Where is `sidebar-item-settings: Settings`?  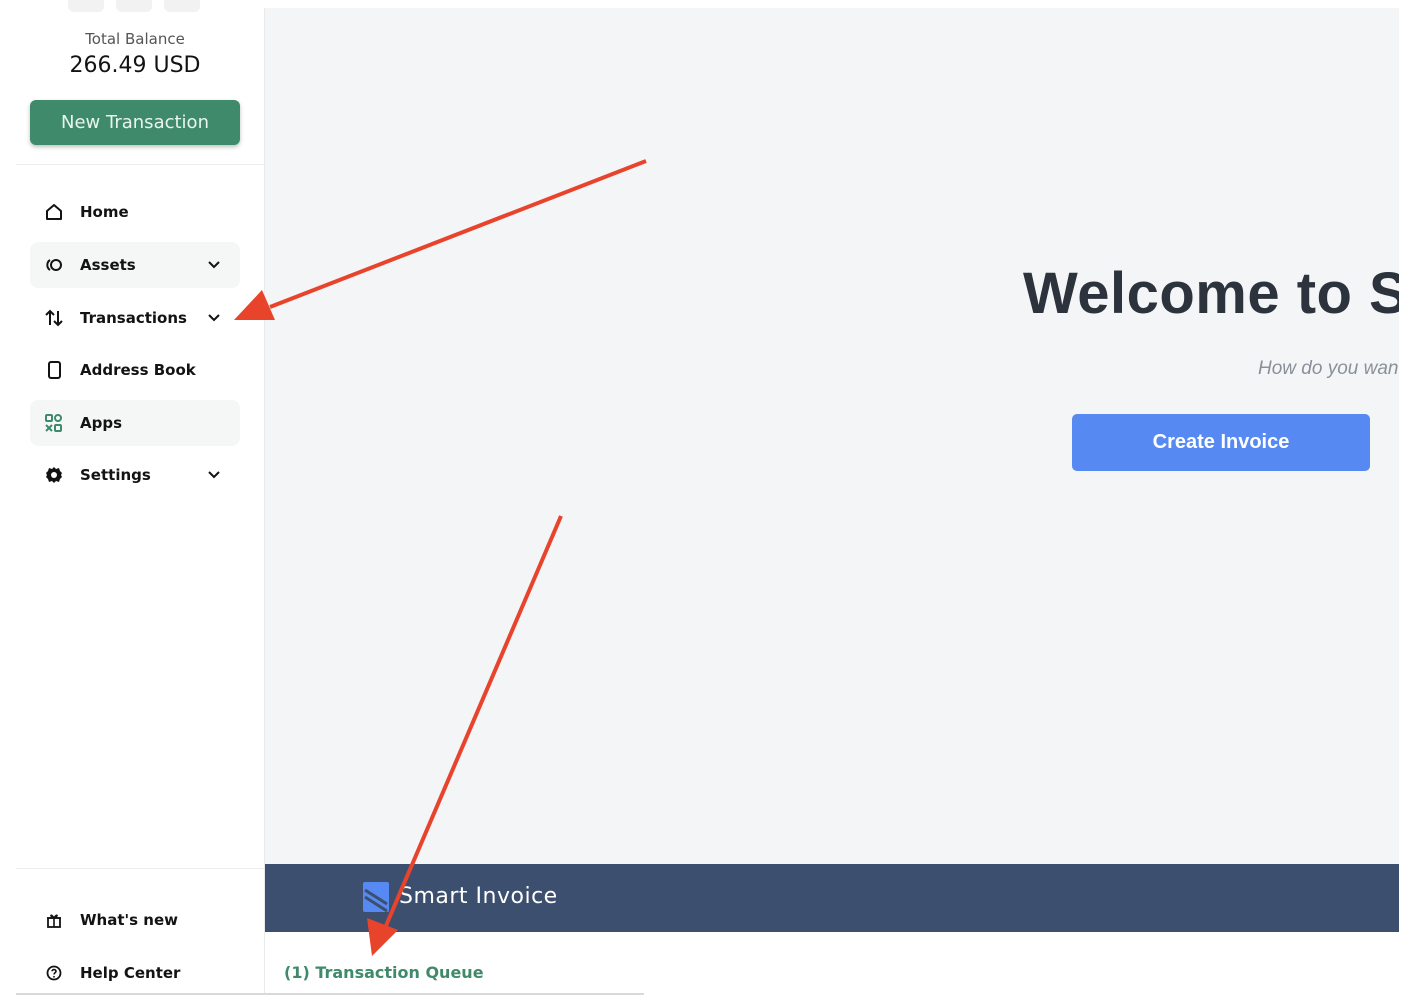 sidebar-item-settings: Settings is located at coordinates (135, 475).